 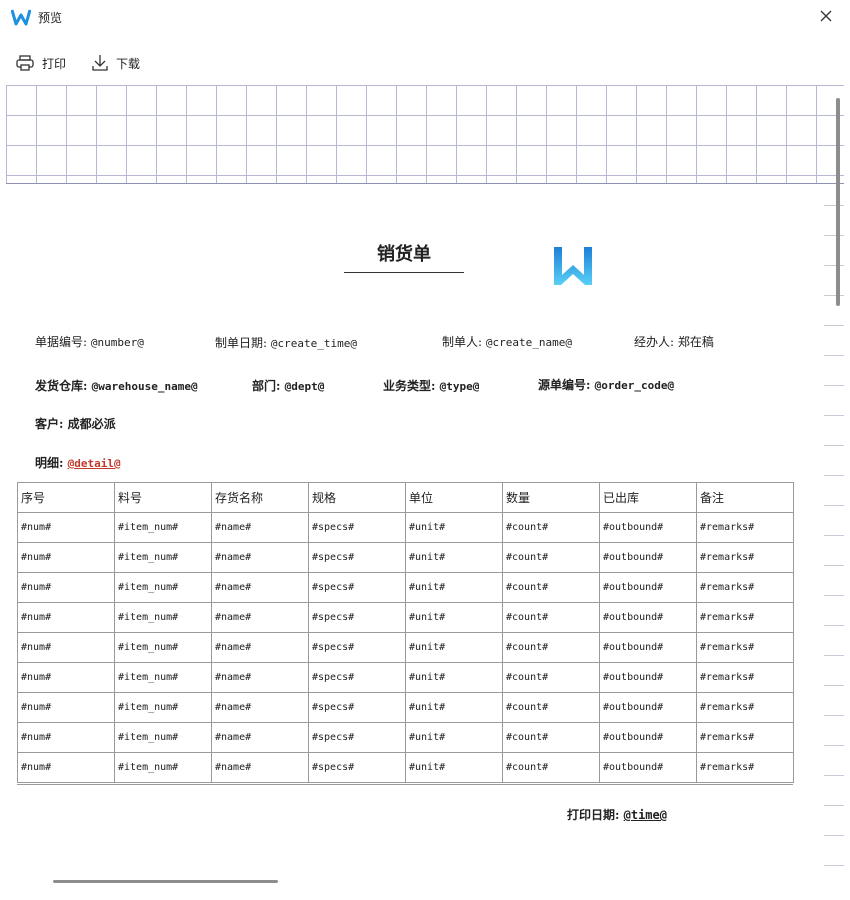 What do you see at coordinates (54, 63) in the screenshot?
I see `print-label: 打印` at bounding box center [54, 63].